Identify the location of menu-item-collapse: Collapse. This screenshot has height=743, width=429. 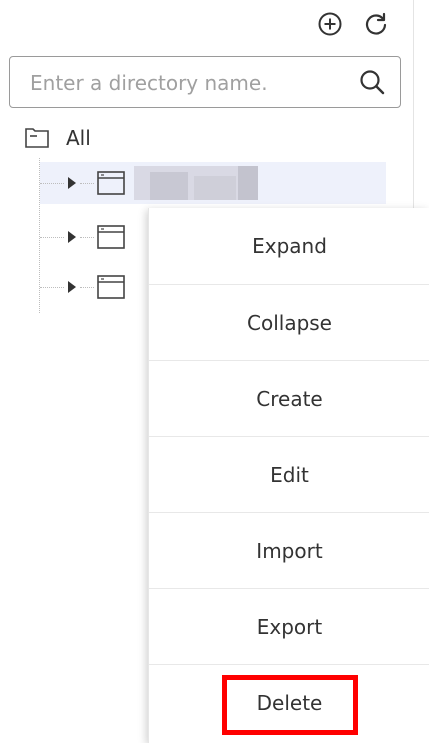
(289, 323).